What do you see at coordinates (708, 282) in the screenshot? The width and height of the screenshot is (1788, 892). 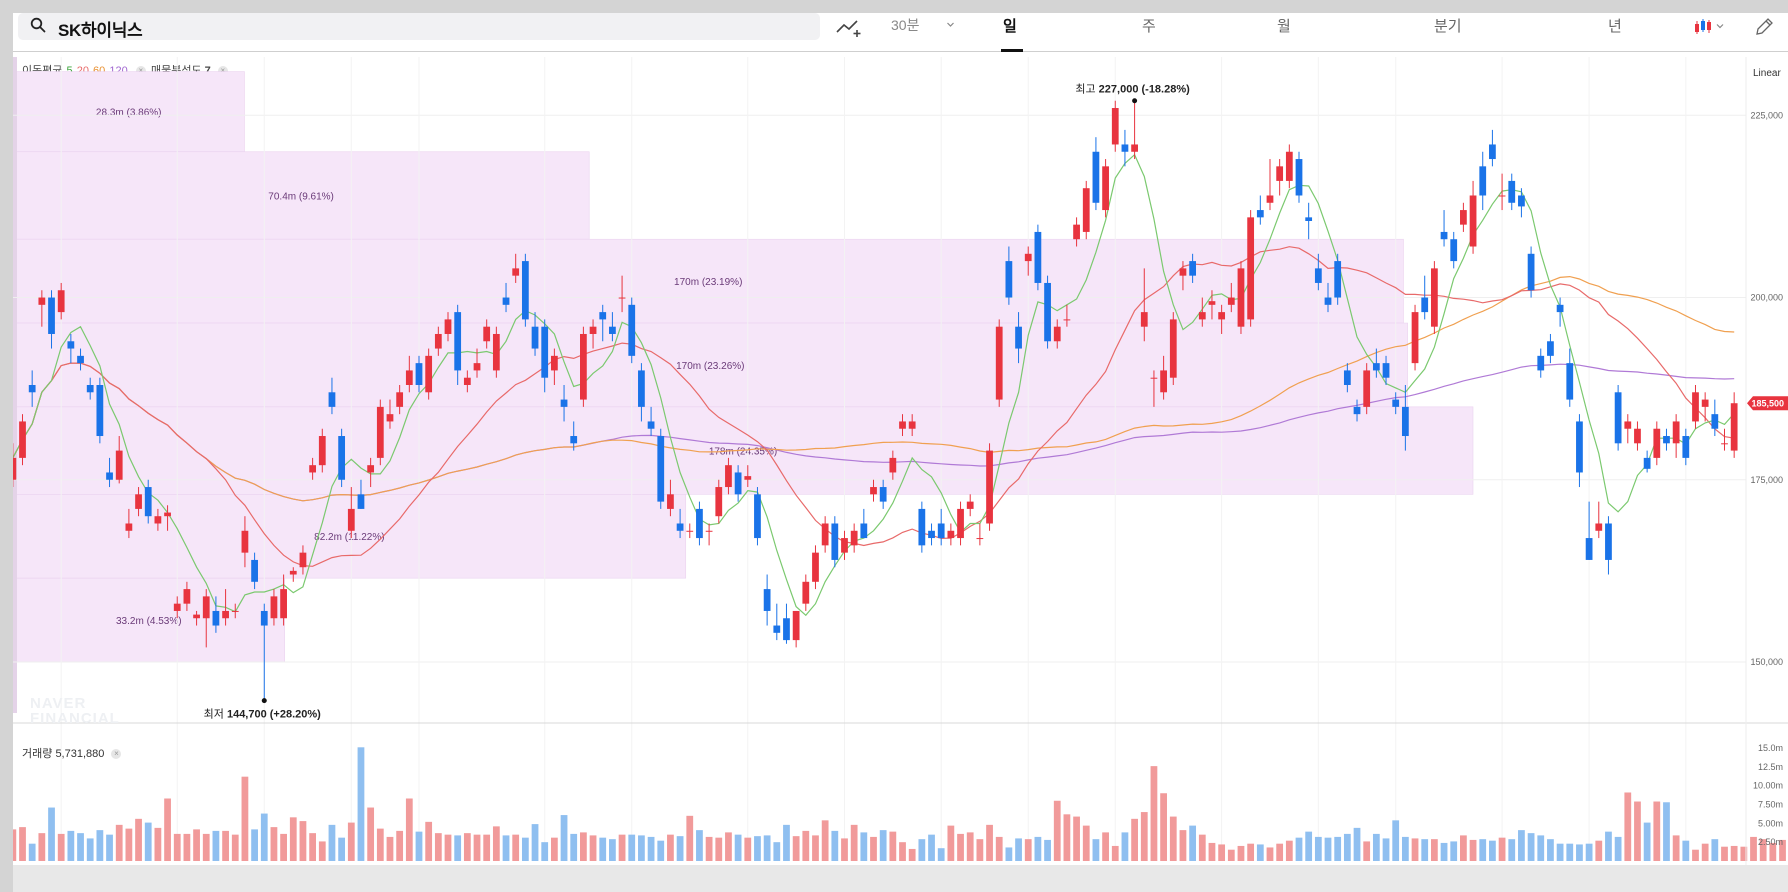 I see `volume-profile-label: 170m (23.19%)` at bounding box center [708, 282].